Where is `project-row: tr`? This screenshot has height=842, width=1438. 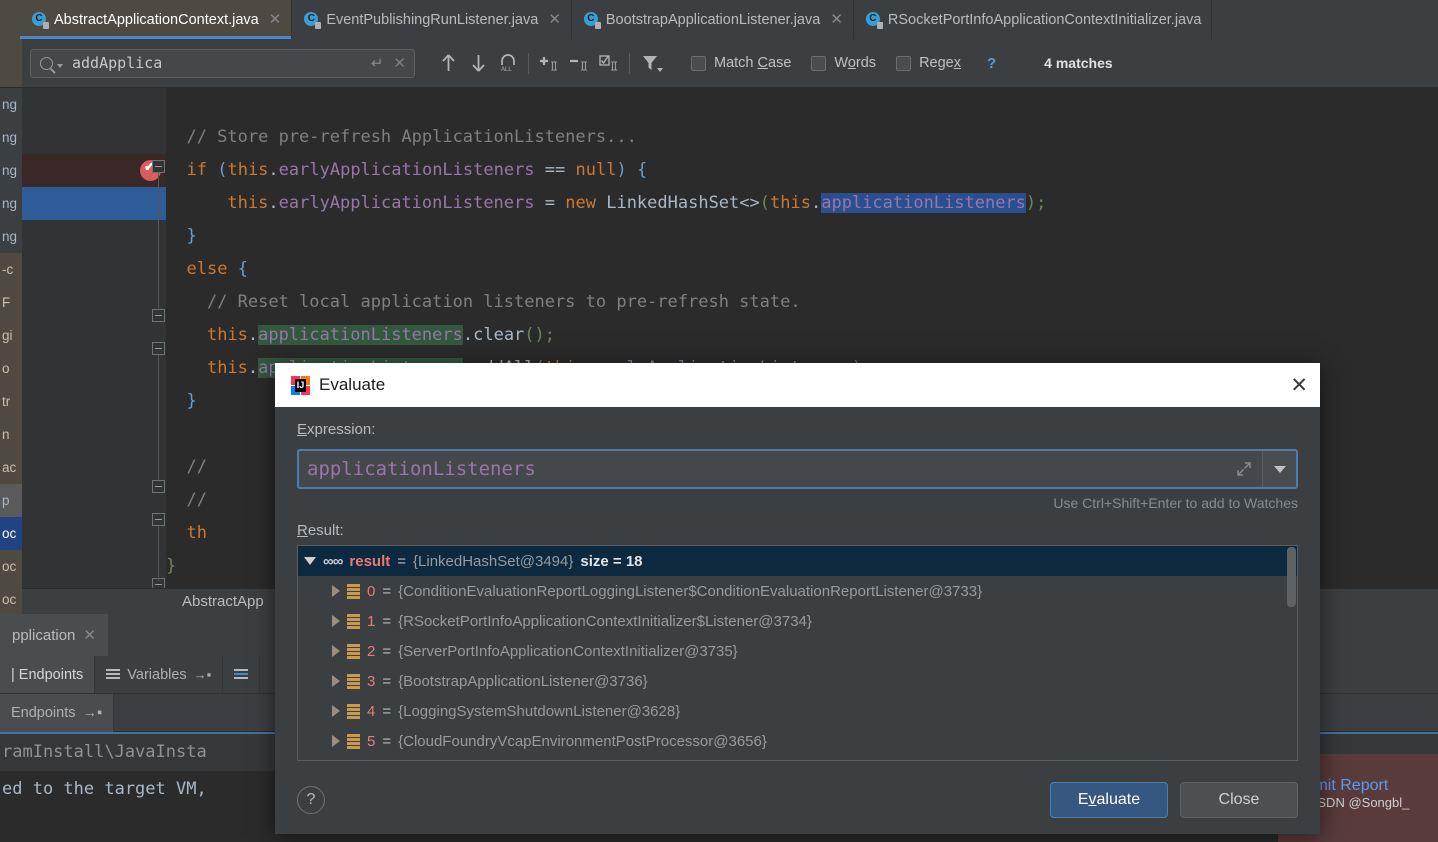
project-row: tr is located at coordinates (11, 401).